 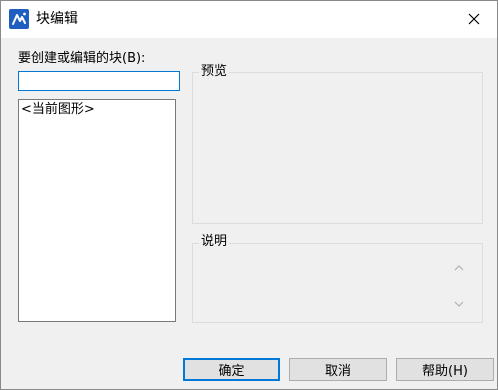 What do you see at coordinates (459, 304) in the screenshot?
I see `scroll-down-icon` at bounding box center [459, 304].